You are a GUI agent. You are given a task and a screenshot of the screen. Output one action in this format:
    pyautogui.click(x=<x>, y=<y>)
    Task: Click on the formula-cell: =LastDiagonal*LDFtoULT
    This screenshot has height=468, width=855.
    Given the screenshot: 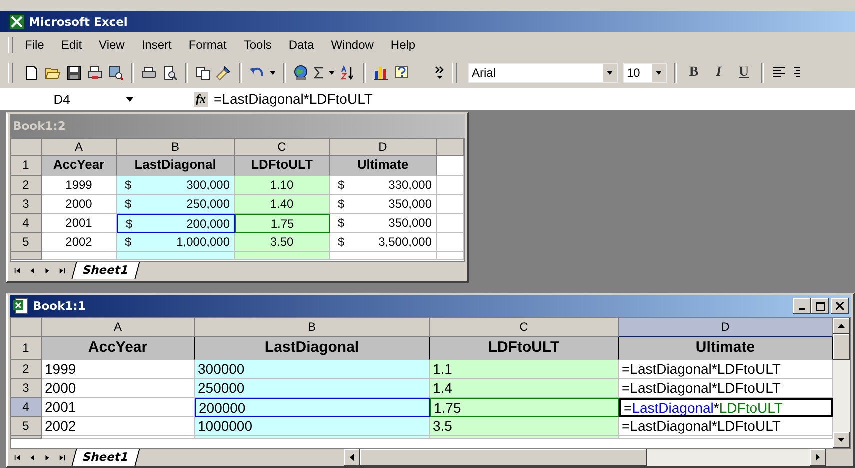 What is the action you would take?
    pyautogui.click(x=726, y=407)
    